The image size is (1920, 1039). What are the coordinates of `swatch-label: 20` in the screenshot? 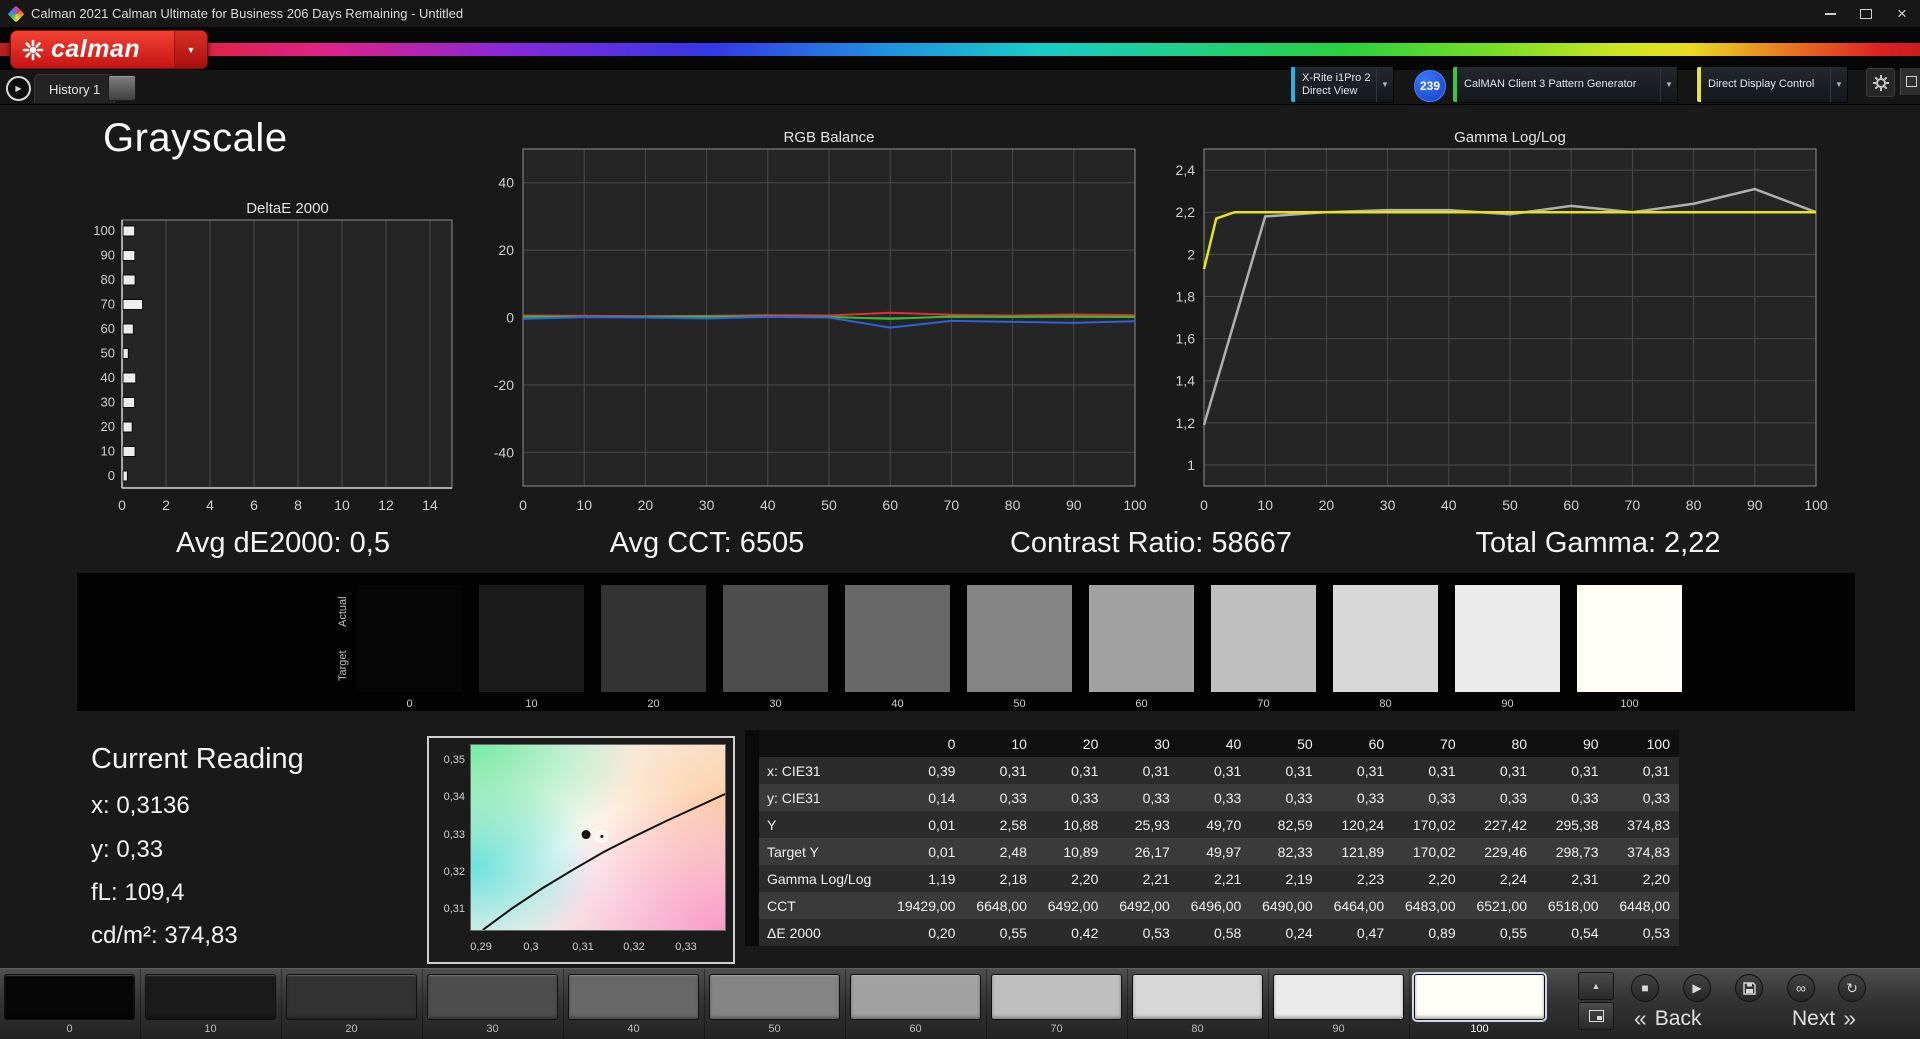 It's located at (653, 704).